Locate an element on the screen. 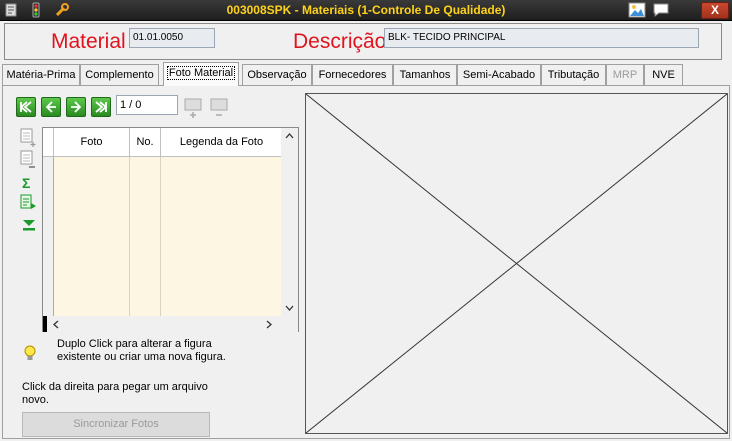 The width and height of the screenshot is (732, 441). delete-row-icon is located at coordinates (27, 159).